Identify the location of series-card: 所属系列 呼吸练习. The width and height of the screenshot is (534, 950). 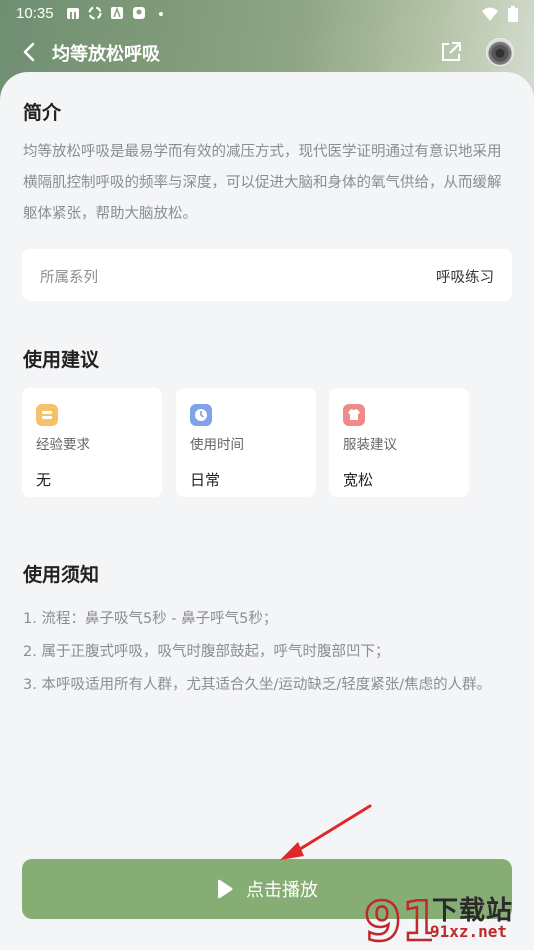
(267, 275).